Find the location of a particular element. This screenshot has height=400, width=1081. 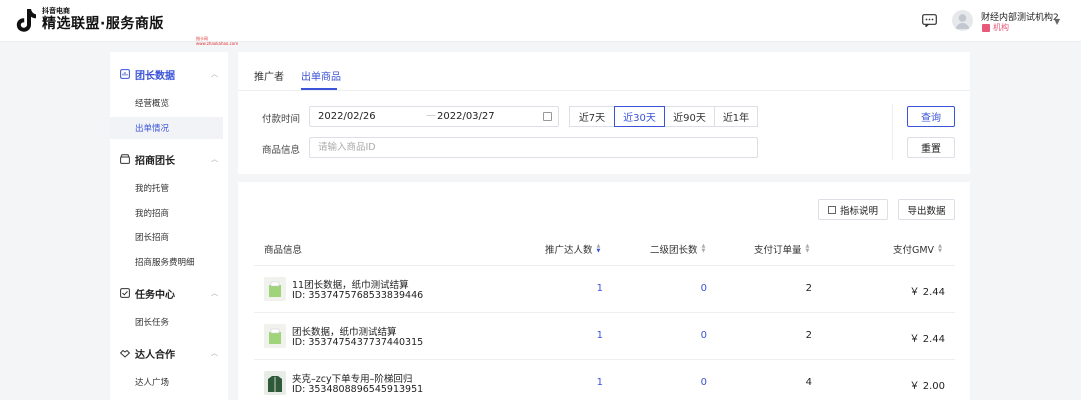

range-7-days: 近7天 is located at coordinates (592, 116).